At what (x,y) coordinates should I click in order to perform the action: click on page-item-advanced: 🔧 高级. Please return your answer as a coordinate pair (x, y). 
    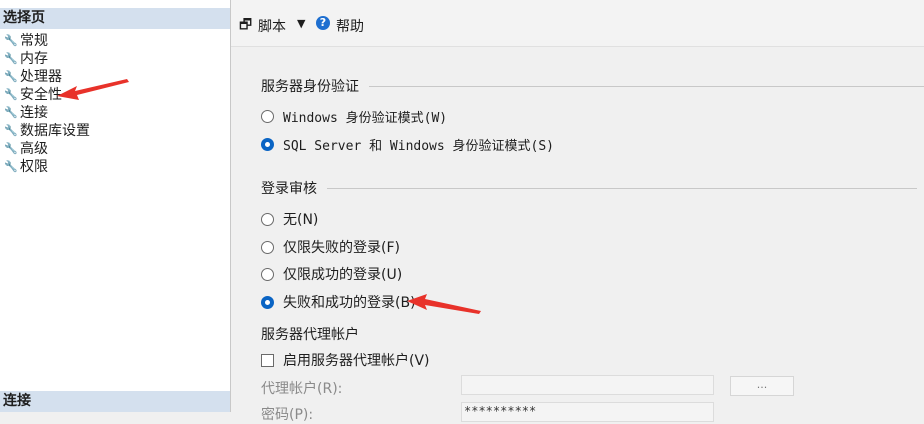
    Looking at the image, I should click on (115, 149).